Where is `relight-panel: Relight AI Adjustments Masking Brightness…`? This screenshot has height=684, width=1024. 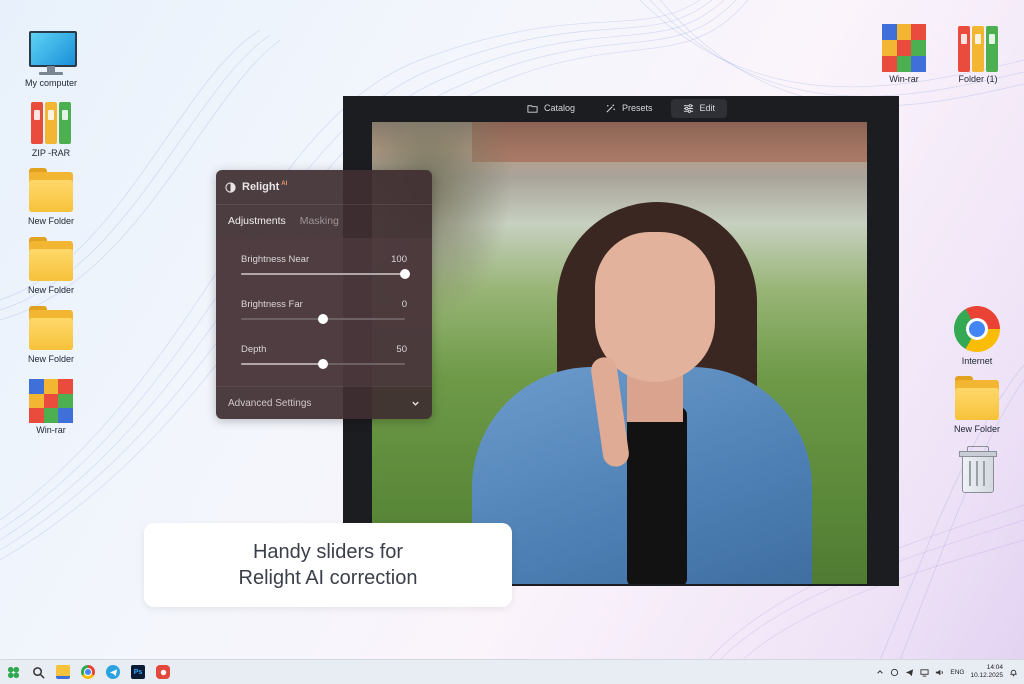
relight-panel: Relight AI Adjustments Masking Brightness… is located at coordinates (324, 294).